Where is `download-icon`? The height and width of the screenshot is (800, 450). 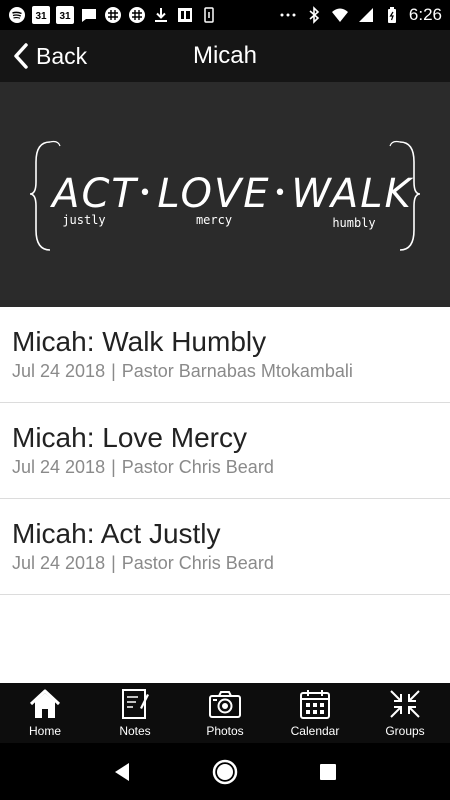 download-icon is located at coordinates (161, 15).